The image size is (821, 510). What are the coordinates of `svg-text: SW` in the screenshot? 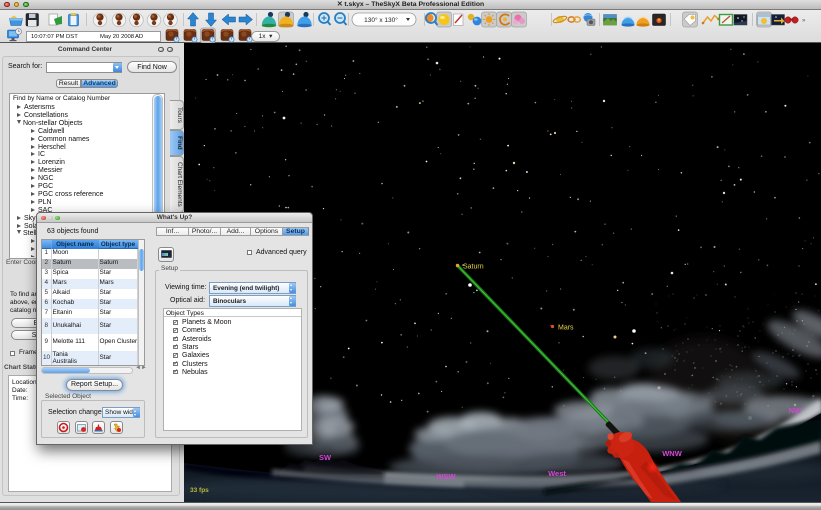 It's located at (325, 457).